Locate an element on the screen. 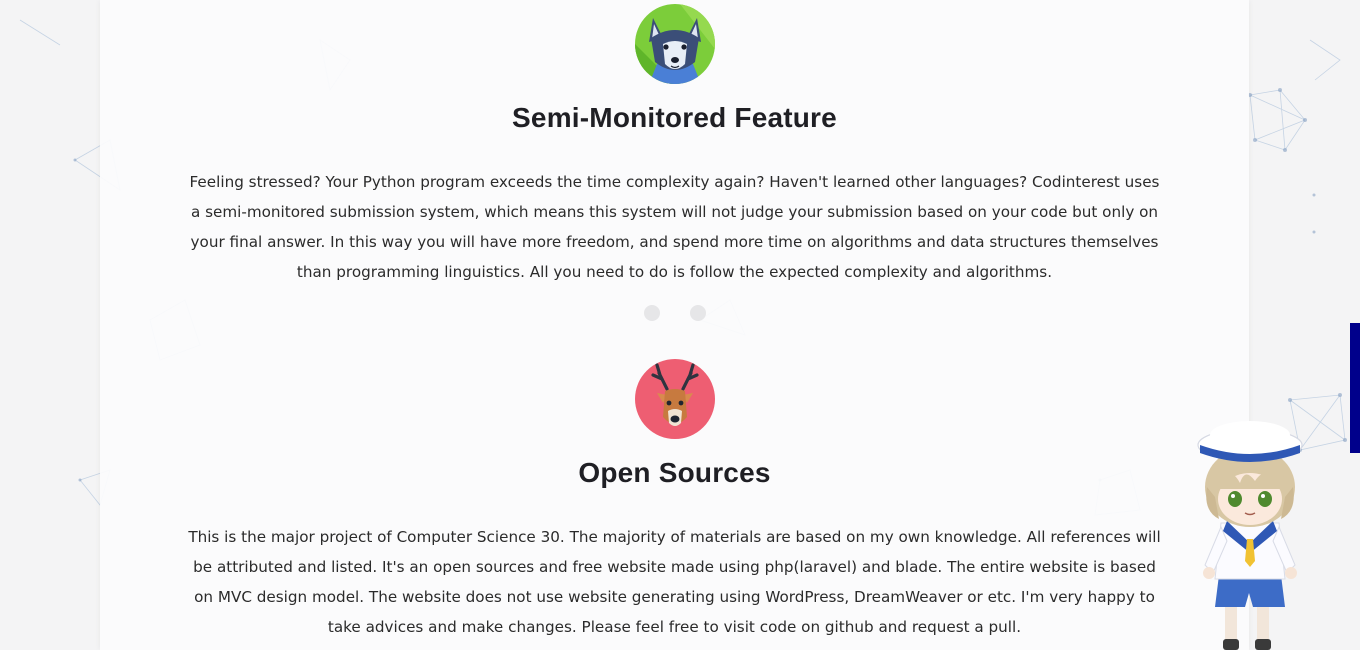 The image size is (1360, 650). husky-icon is located at coordinates (675, 44).